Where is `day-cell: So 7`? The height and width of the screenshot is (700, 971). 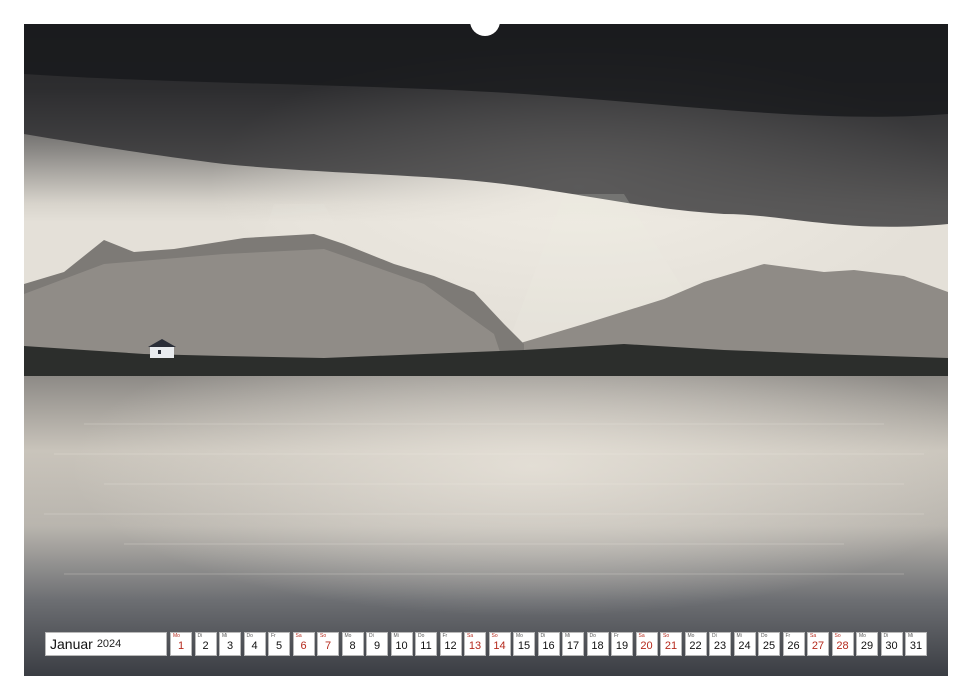 day-cell: So 7 is located at coordinates (328, 644).